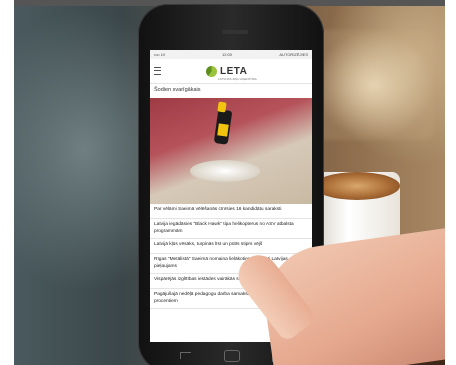  What do you see at coordinates (293, 54) in the screenshot?
I see `status-right: AUTORIZĒJIES` at bounding box center [293, 54].